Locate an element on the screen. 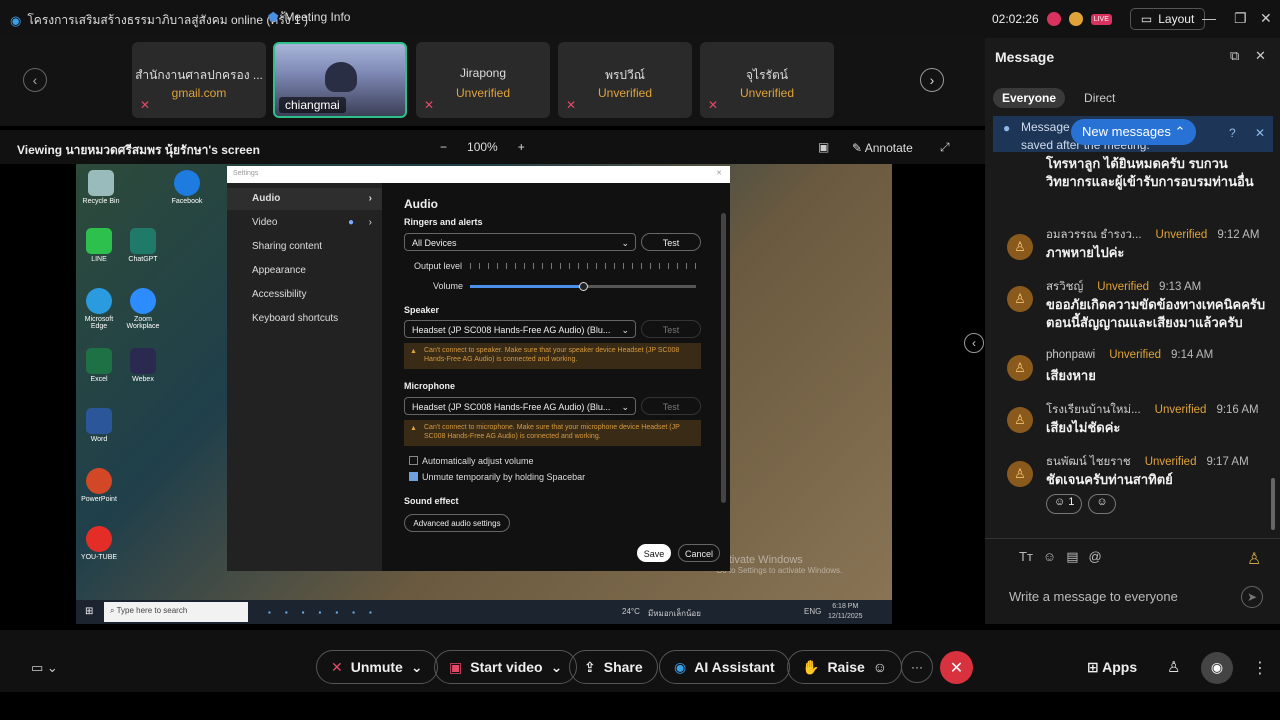 This screenshot has width=1280, height=720. add-reaction-button: ☺ is located at coordinates (1102, 504).